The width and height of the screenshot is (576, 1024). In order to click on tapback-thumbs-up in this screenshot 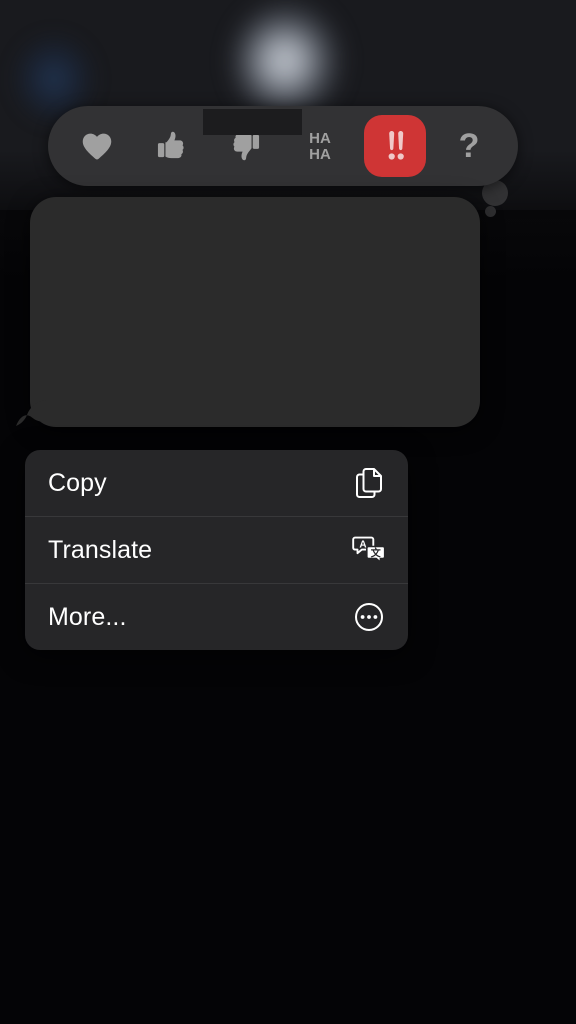, I will do `click(171, 146)`.